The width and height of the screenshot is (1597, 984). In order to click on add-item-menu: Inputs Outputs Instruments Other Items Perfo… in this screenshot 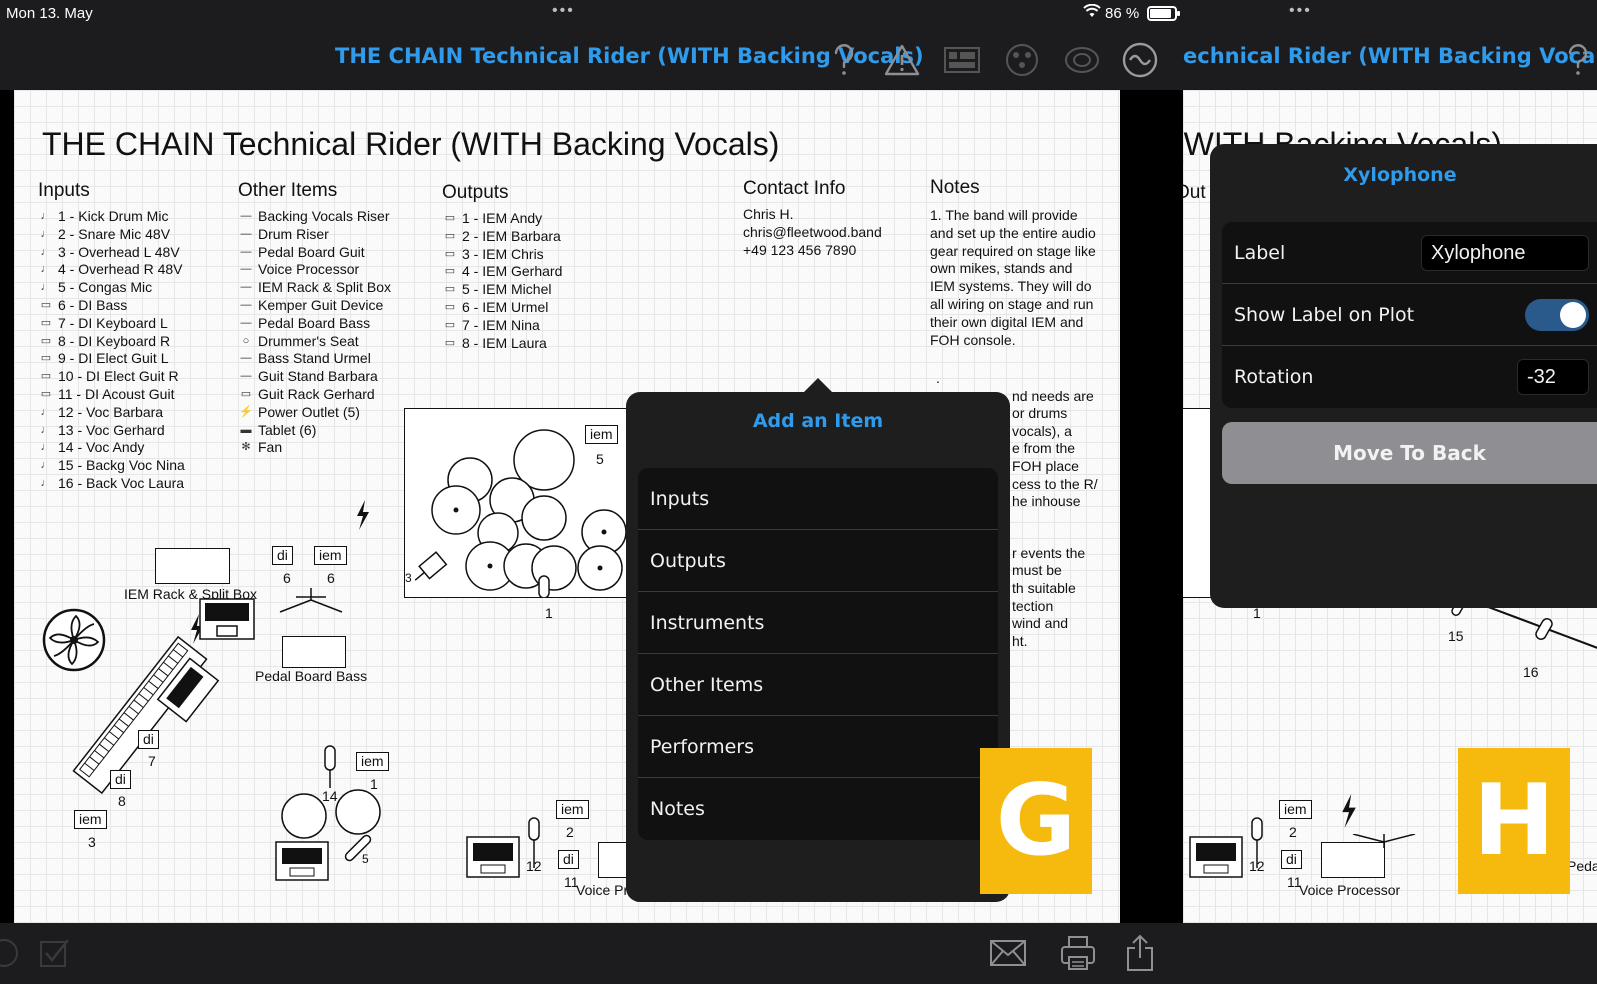, I will do `click(818, 654)`.